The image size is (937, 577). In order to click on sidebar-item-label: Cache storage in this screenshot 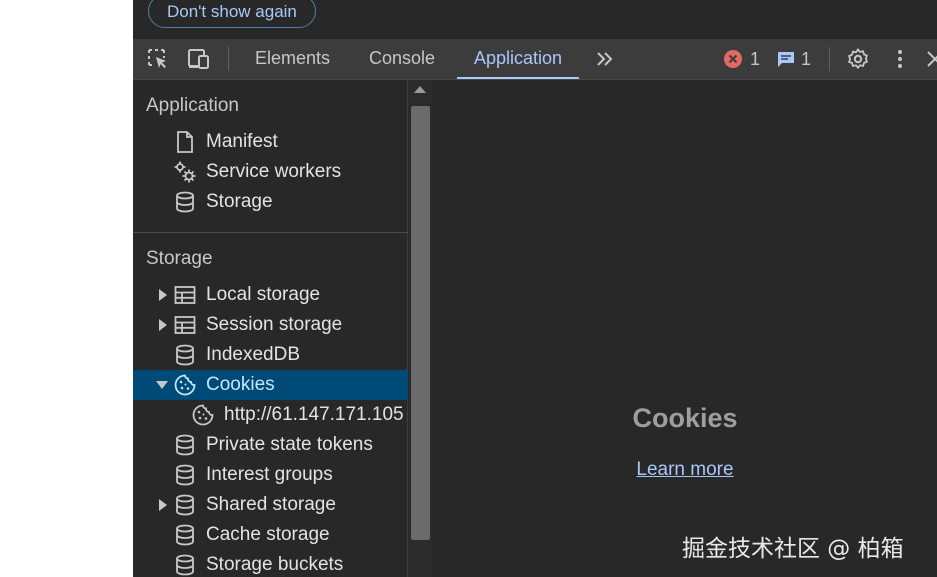, I will do `click(268, 534)`.